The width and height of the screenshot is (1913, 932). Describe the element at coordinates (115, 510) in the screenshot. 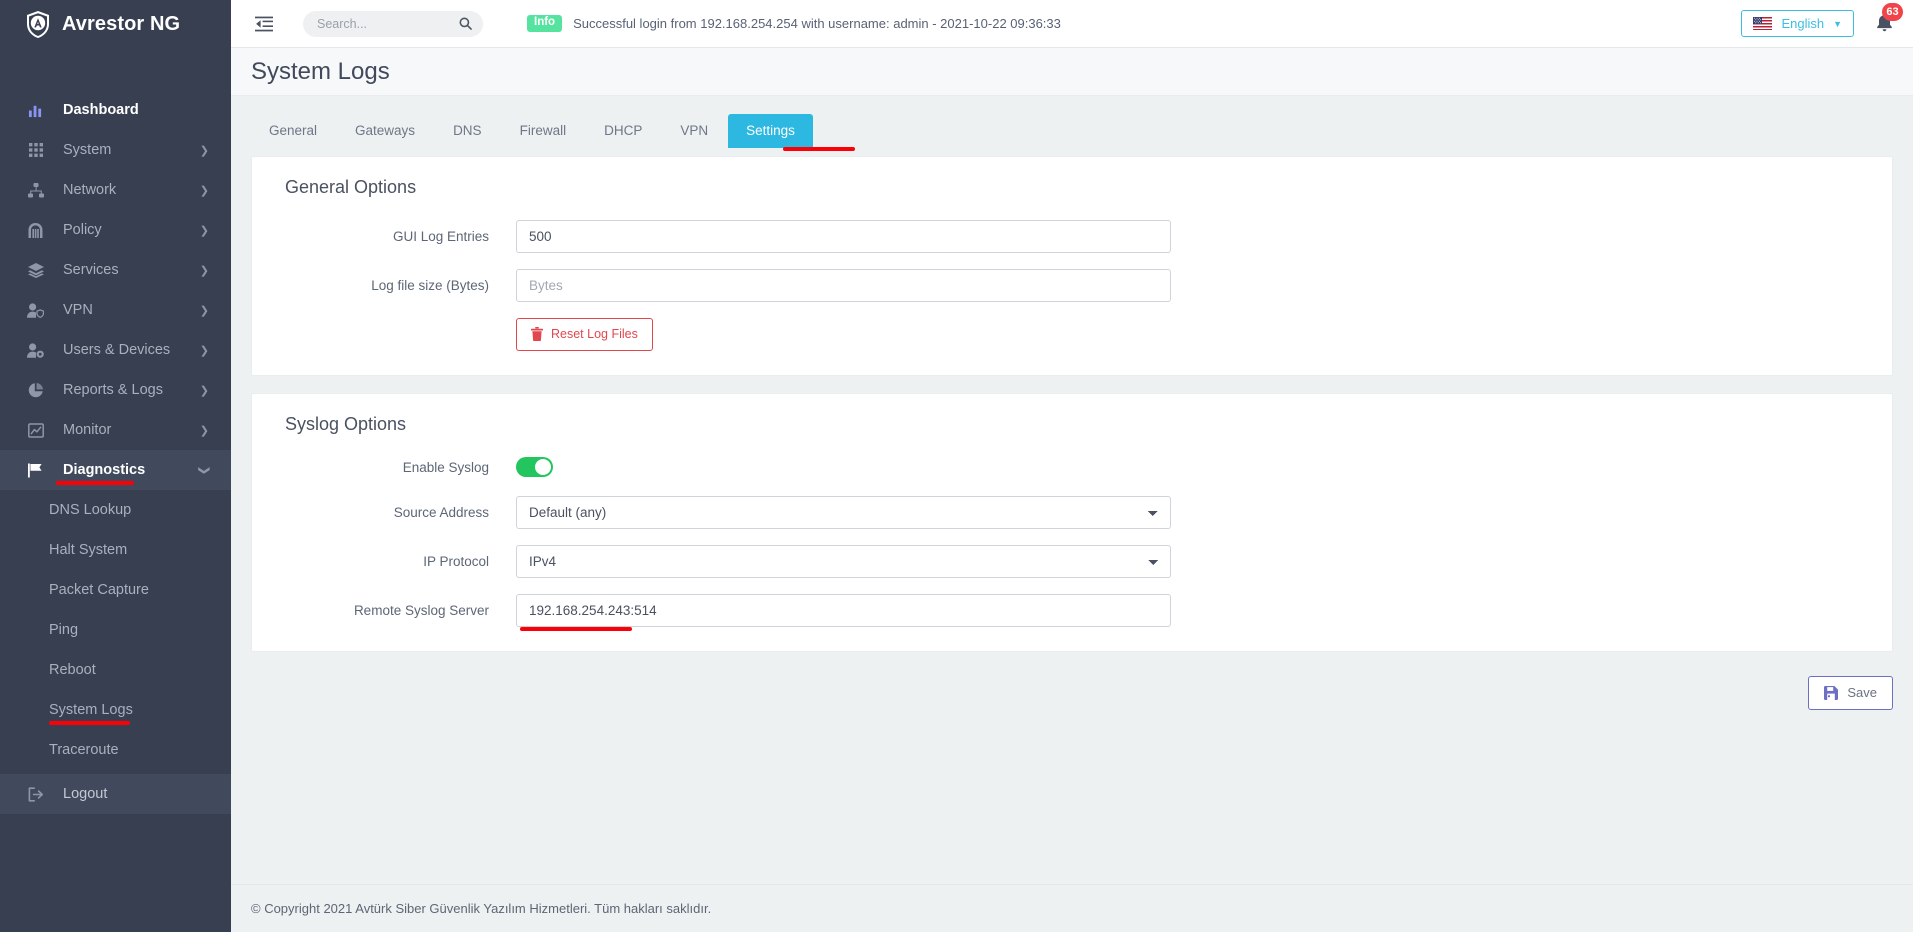

I see `sidebar-item-dns-lookup: DNS Lookup` at that location.